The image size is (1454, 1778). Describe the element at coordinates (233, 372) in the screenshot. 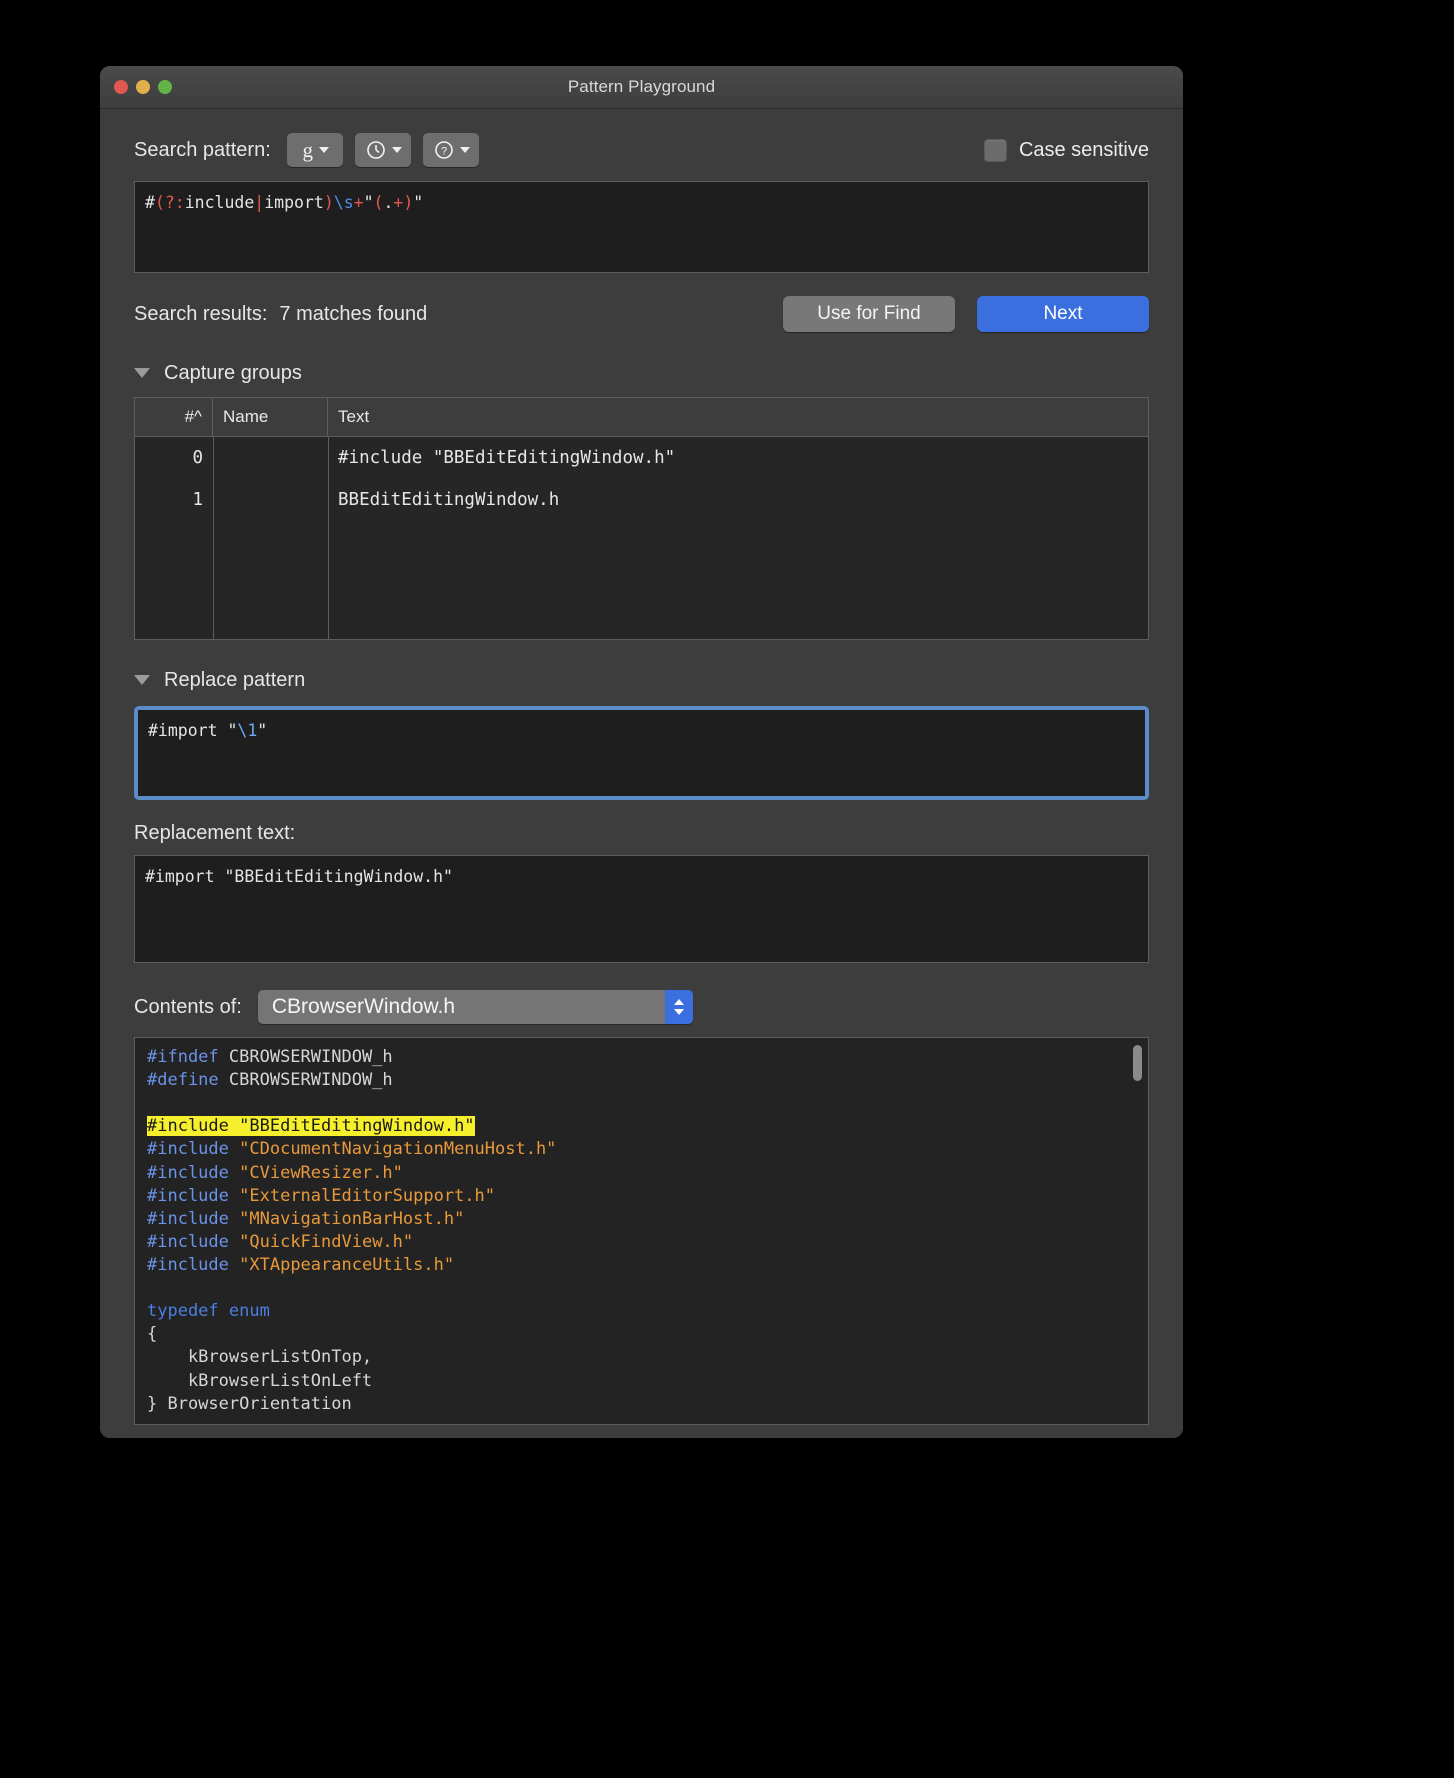

I see `capture-groups-label: Capture groups` at that location.